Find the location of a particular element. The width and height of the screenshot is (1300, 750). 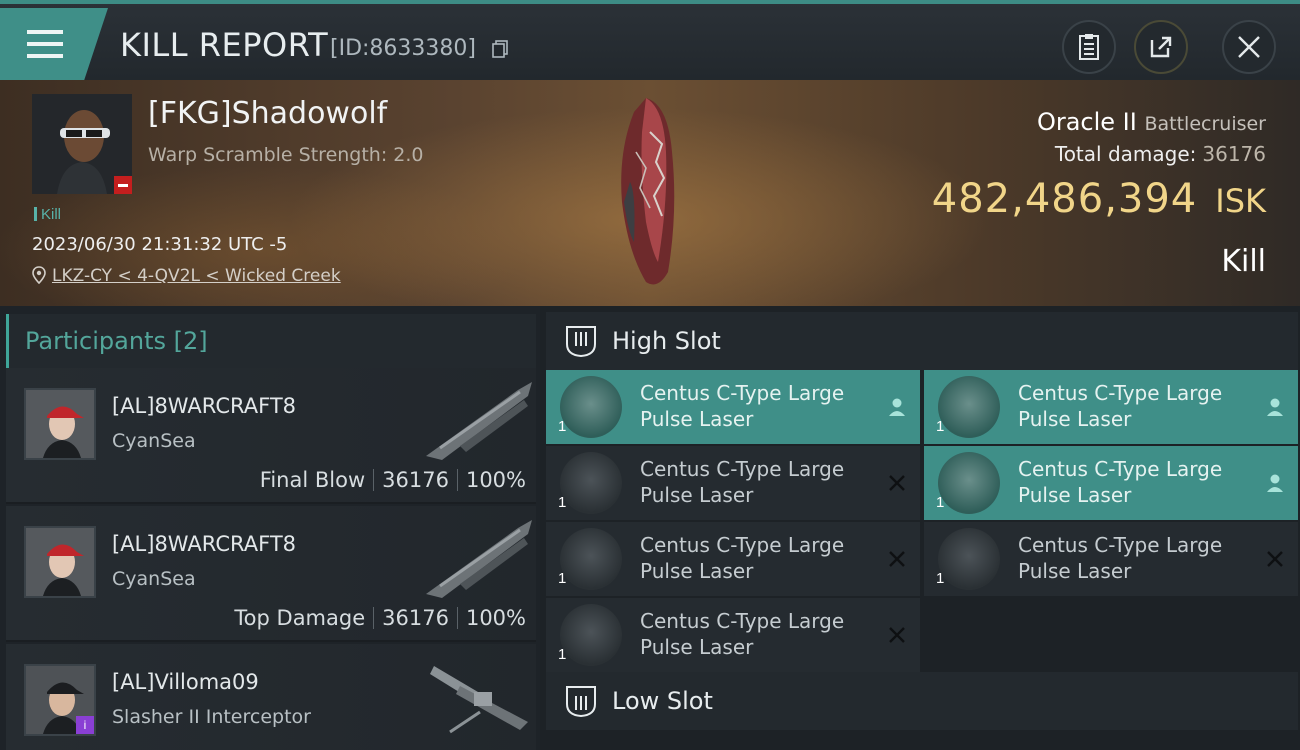

victim-portrait is located at coordinates (82, 144).